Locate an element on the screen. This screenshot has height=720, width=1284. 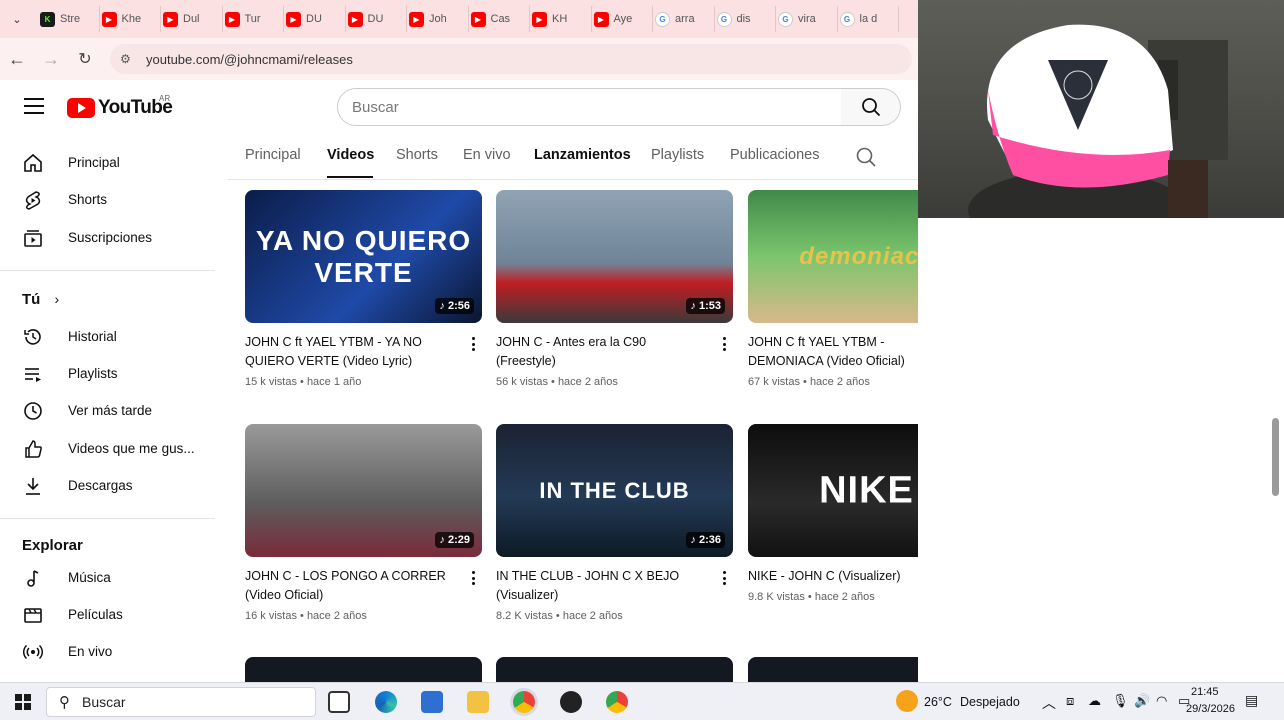
sidebar-label: En vivo is located at coordinates (90, 651).